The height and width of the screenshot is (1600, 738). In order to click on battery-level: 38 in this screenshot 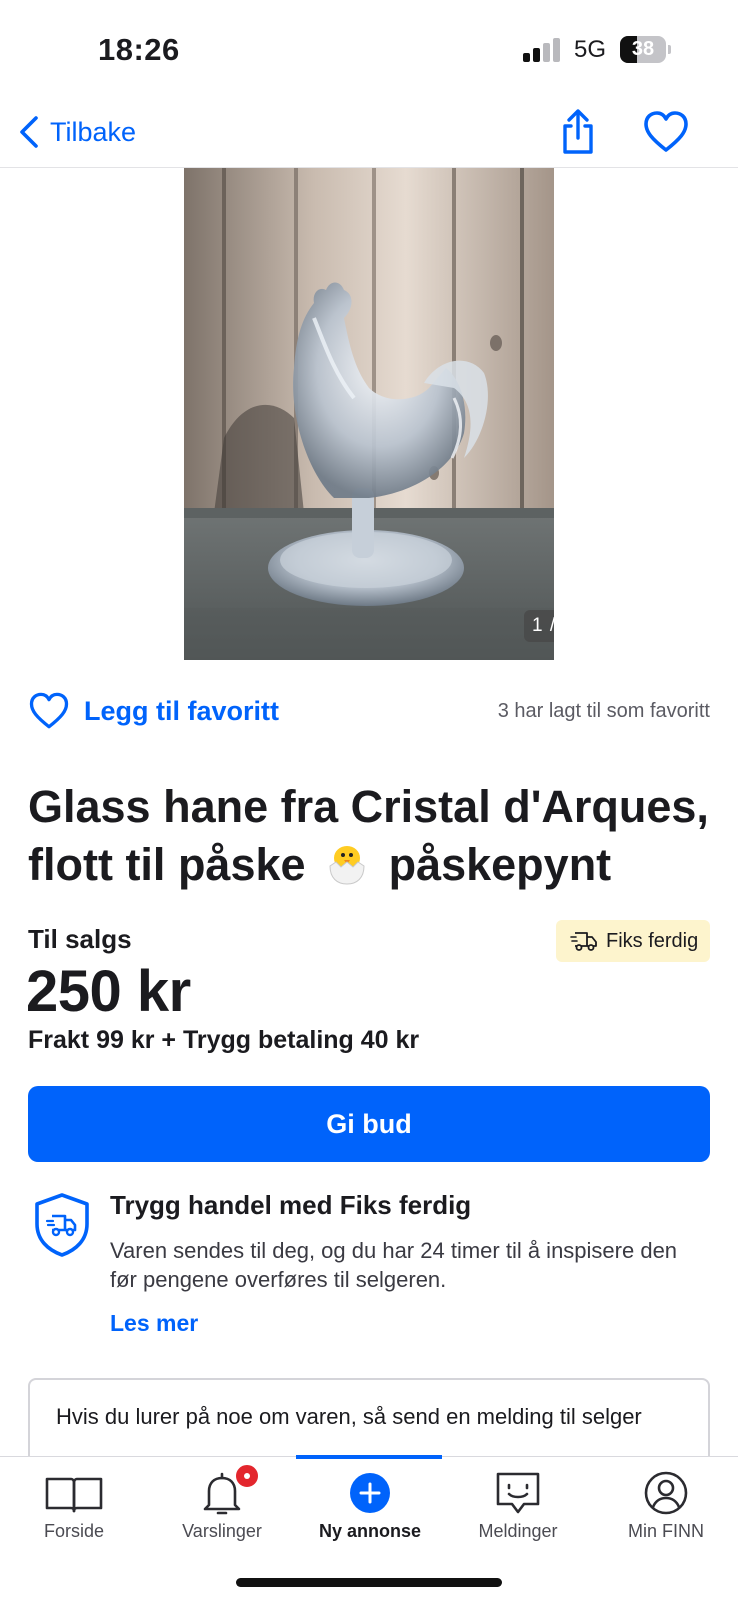, I will do `click(643, 49)`.